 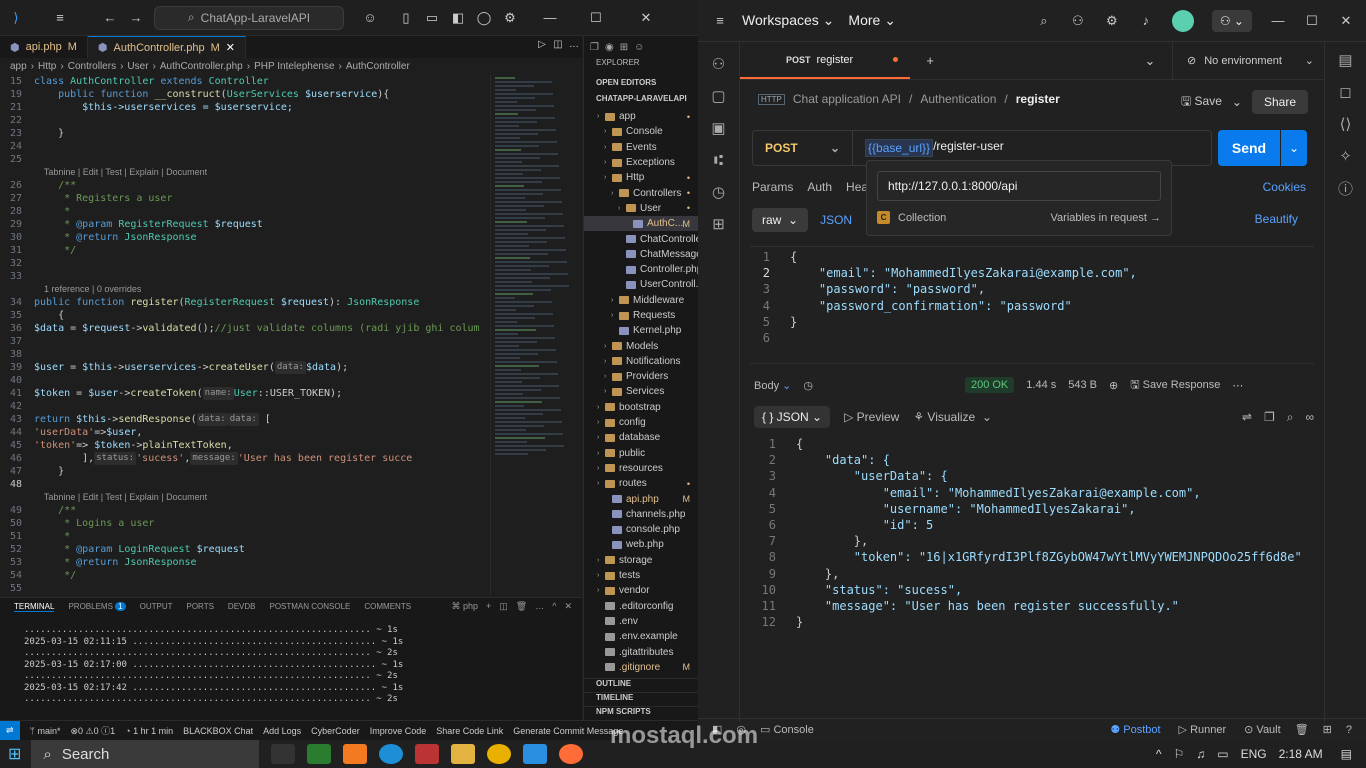 What do you see at coordinates (641, 192) in the screenshot?
I see `tree-item: › Controllers •` at bounding box center [641, 192].